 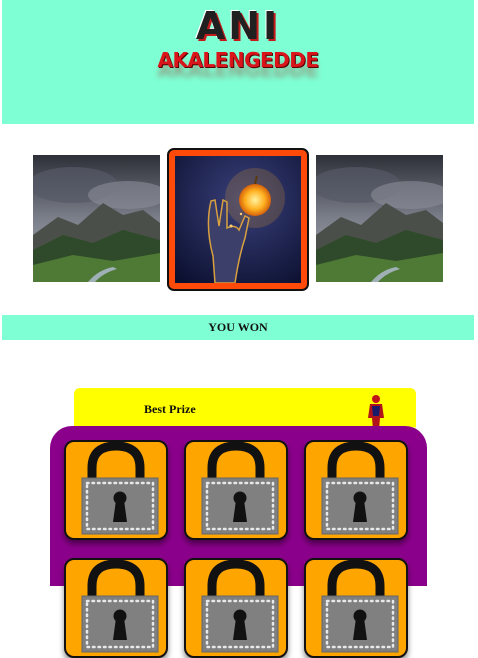 I want to click on logo-title: ANI, so click(x=238, y=26).